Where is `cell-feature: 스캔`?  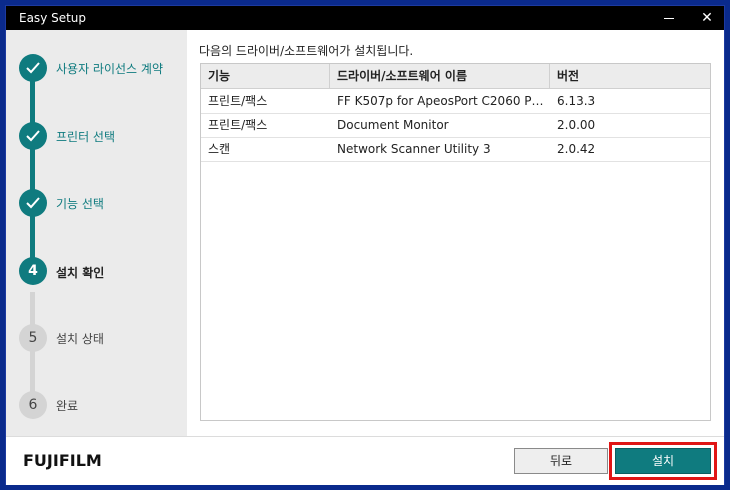 cell-feature: 스캔 is located at coordinates (219, 149).